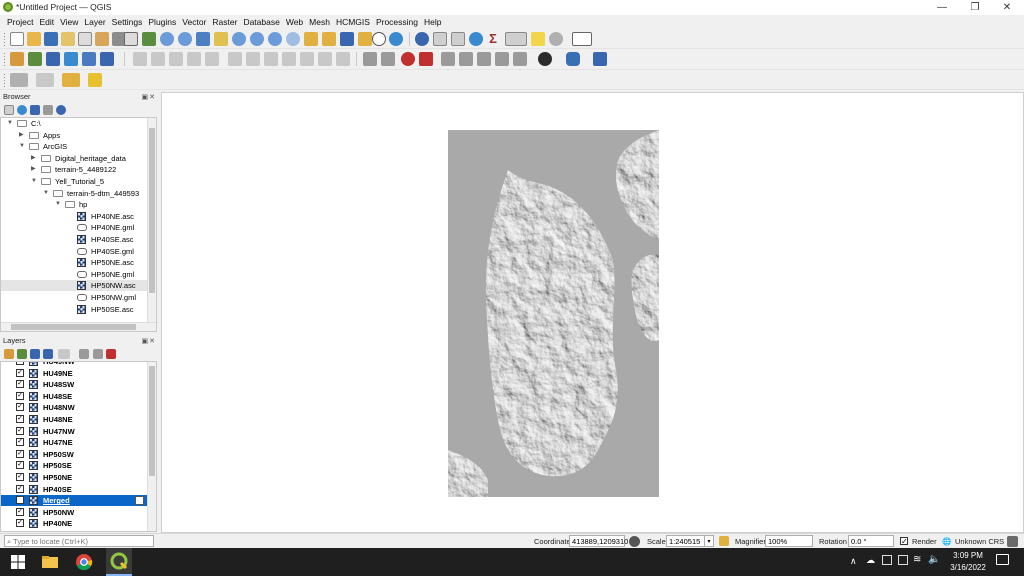  What do you see at coordinates (448, 59) in the screenshot?
I see `move-label-icon` at bounding box center [448, 59].